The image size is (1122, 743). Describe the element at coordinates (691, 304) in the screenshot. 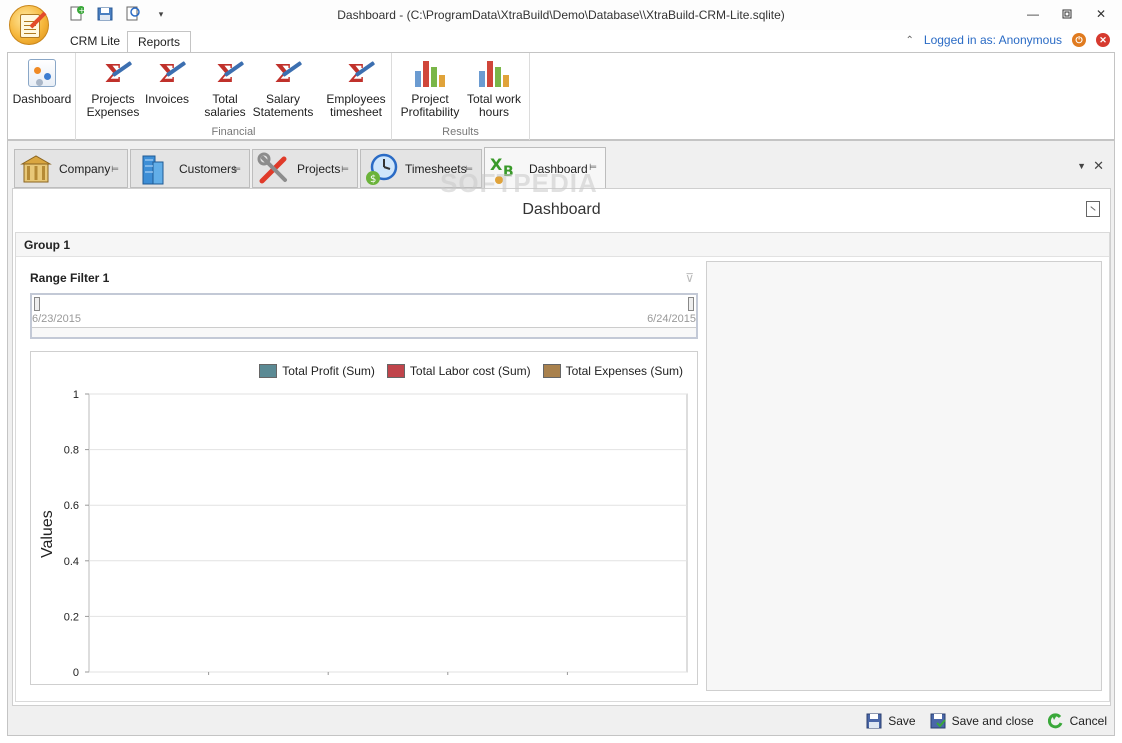

I see `range-end-handle` at that location.